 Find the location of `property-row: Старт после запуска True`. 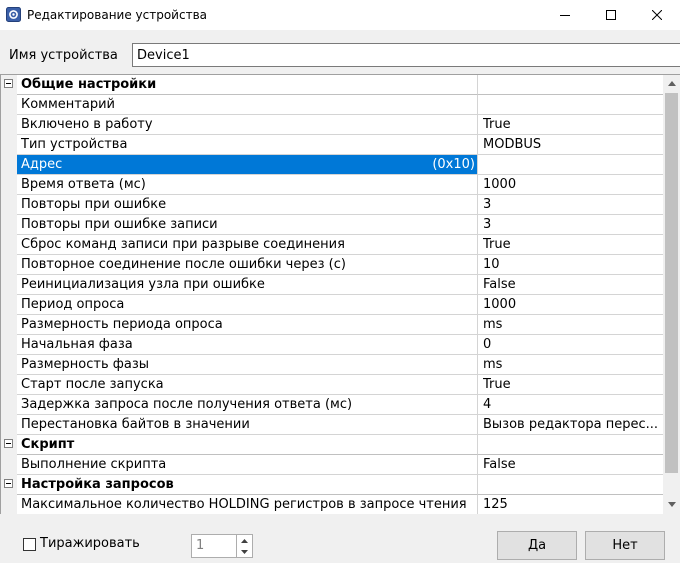

property-row: Старт после запуска True is located at coordinates (332, 385).